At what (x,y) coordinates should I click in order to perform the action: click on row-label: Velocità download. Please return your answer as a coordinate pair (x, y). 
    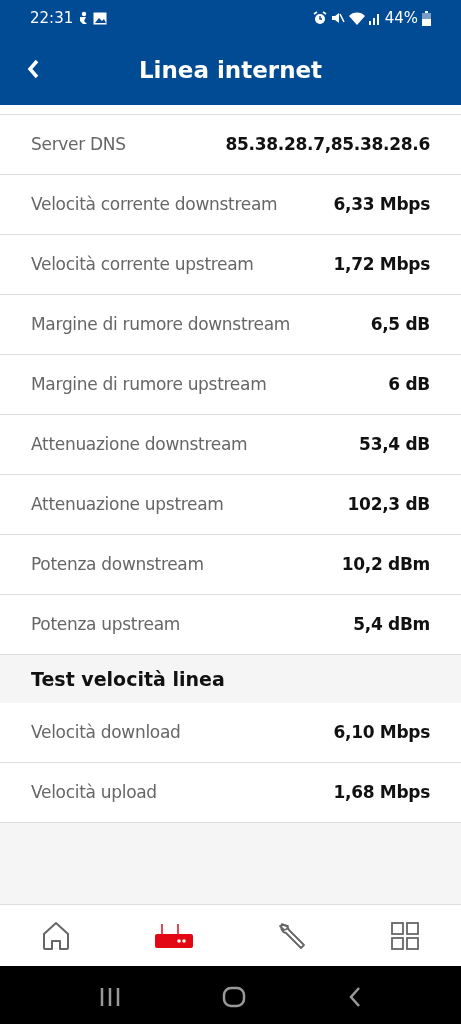
    Looking at the image, I should click on (106, 732).